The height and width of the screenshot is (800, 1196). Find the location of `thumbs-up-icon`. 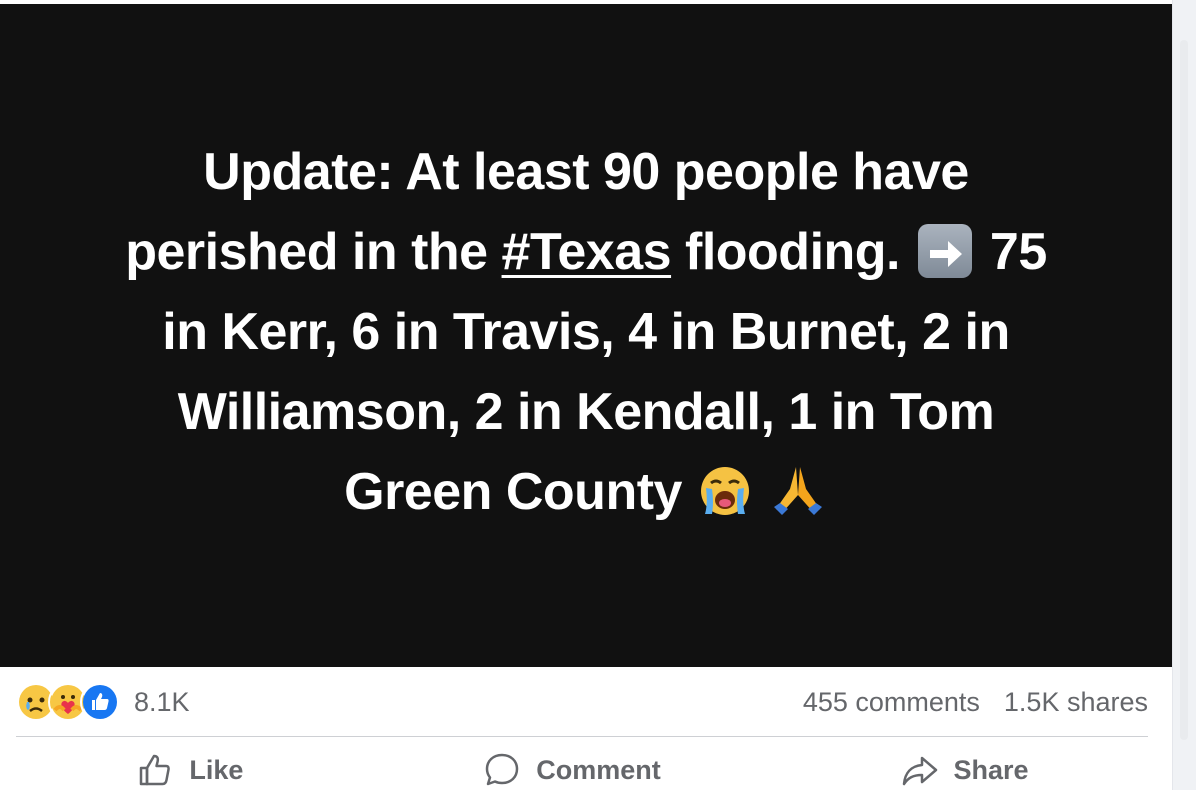

thumbs-up-icon is located at coordinates (155, 770).